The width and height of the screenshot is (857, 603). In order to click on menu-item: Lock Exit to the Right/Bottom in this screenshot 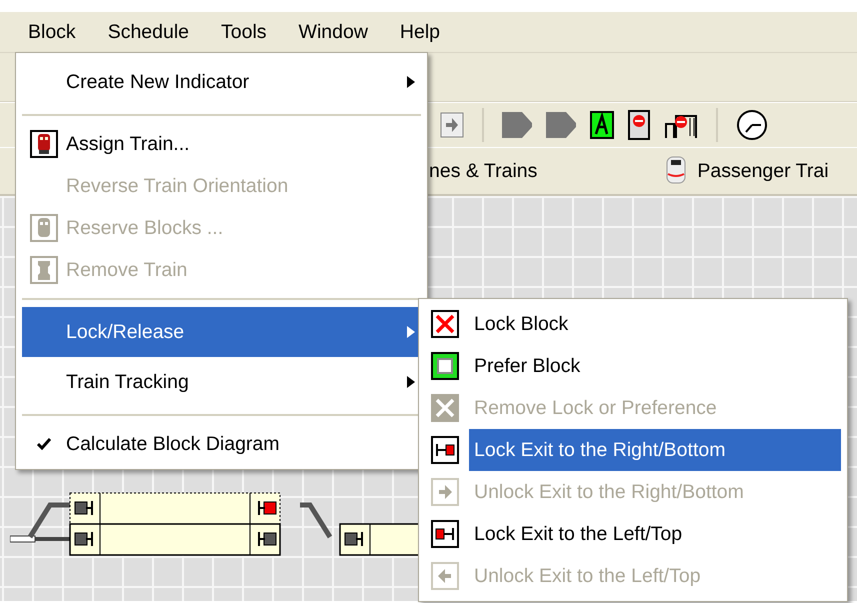, I will do `click(655, 450)`.